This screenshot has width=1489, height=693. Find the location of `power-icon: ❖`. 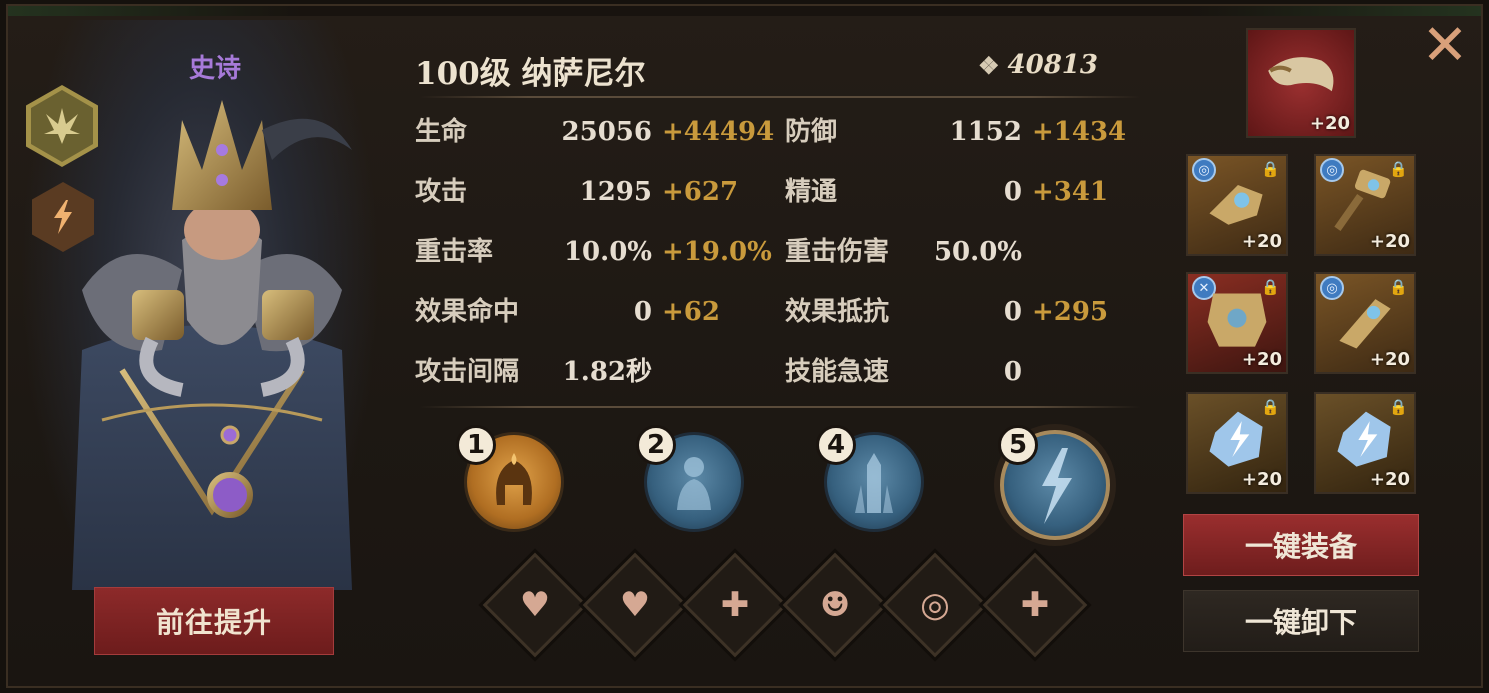

power-icon: ❖ is located at coordinates (989, 65).